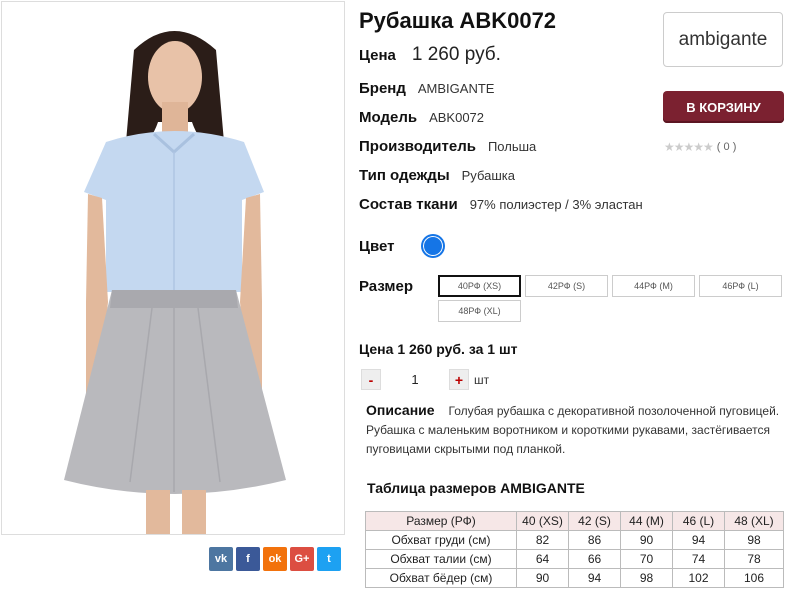 This screenshot has height=603, width=810. Describe the element at coordinates (754, 521) in the screenshot. I see `table-header-cell: 48 (XL)` at that location.